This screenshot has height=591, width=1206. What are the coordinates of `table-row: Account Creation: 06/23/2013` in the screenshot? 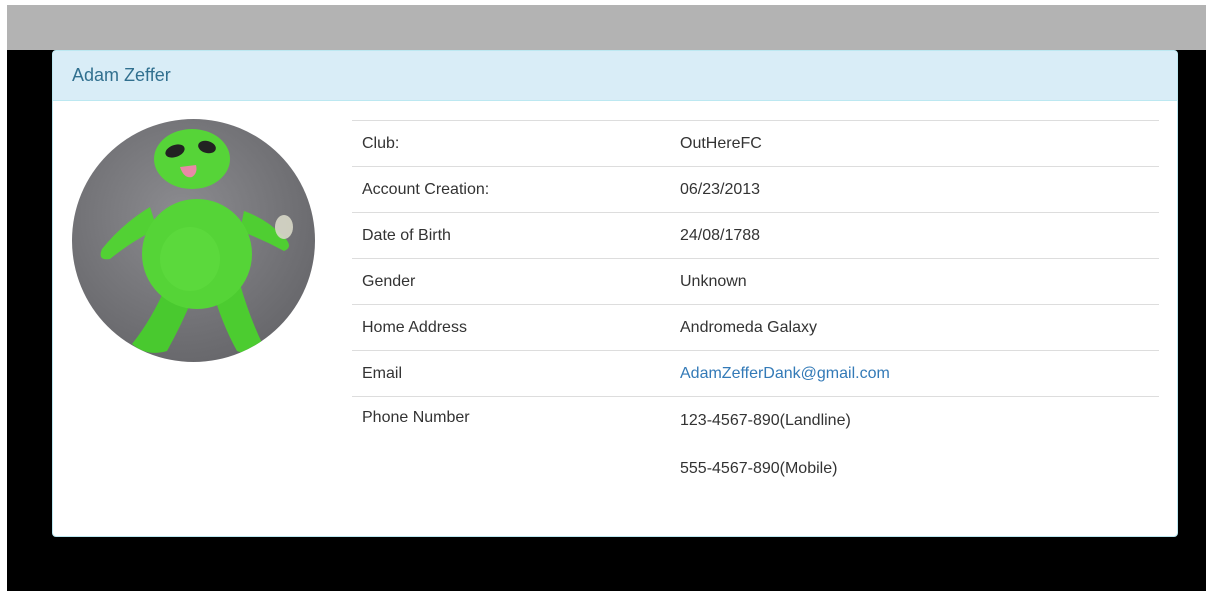 It's located at (755, 189).